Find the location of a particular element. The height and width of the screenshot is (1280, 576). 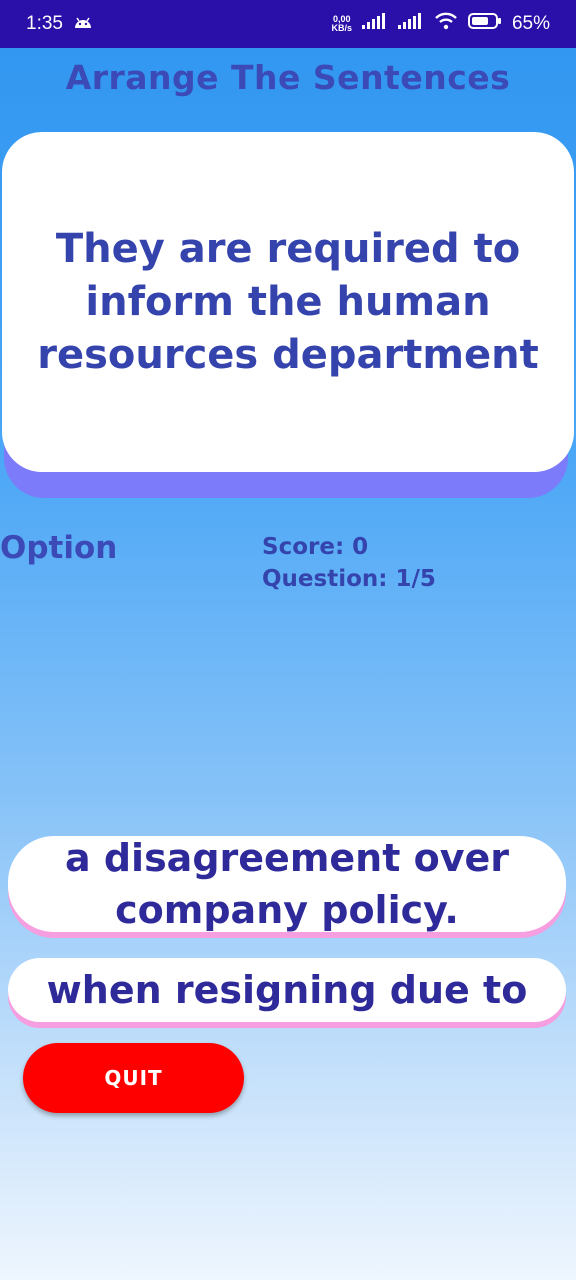

option-button-2: when resigning due to is located at coordinates (287, 990).